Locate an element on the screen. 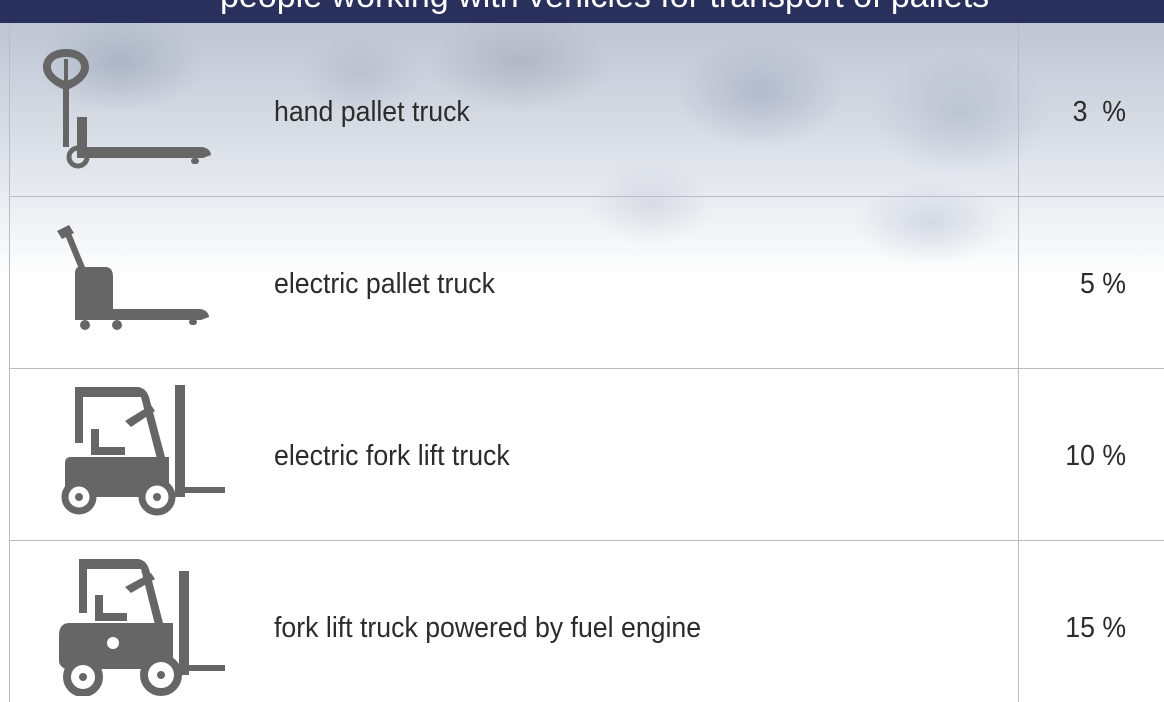 This screenshot has height=702, width=1164. row-label: hand pallet truck is located at coordinates (372, 112).